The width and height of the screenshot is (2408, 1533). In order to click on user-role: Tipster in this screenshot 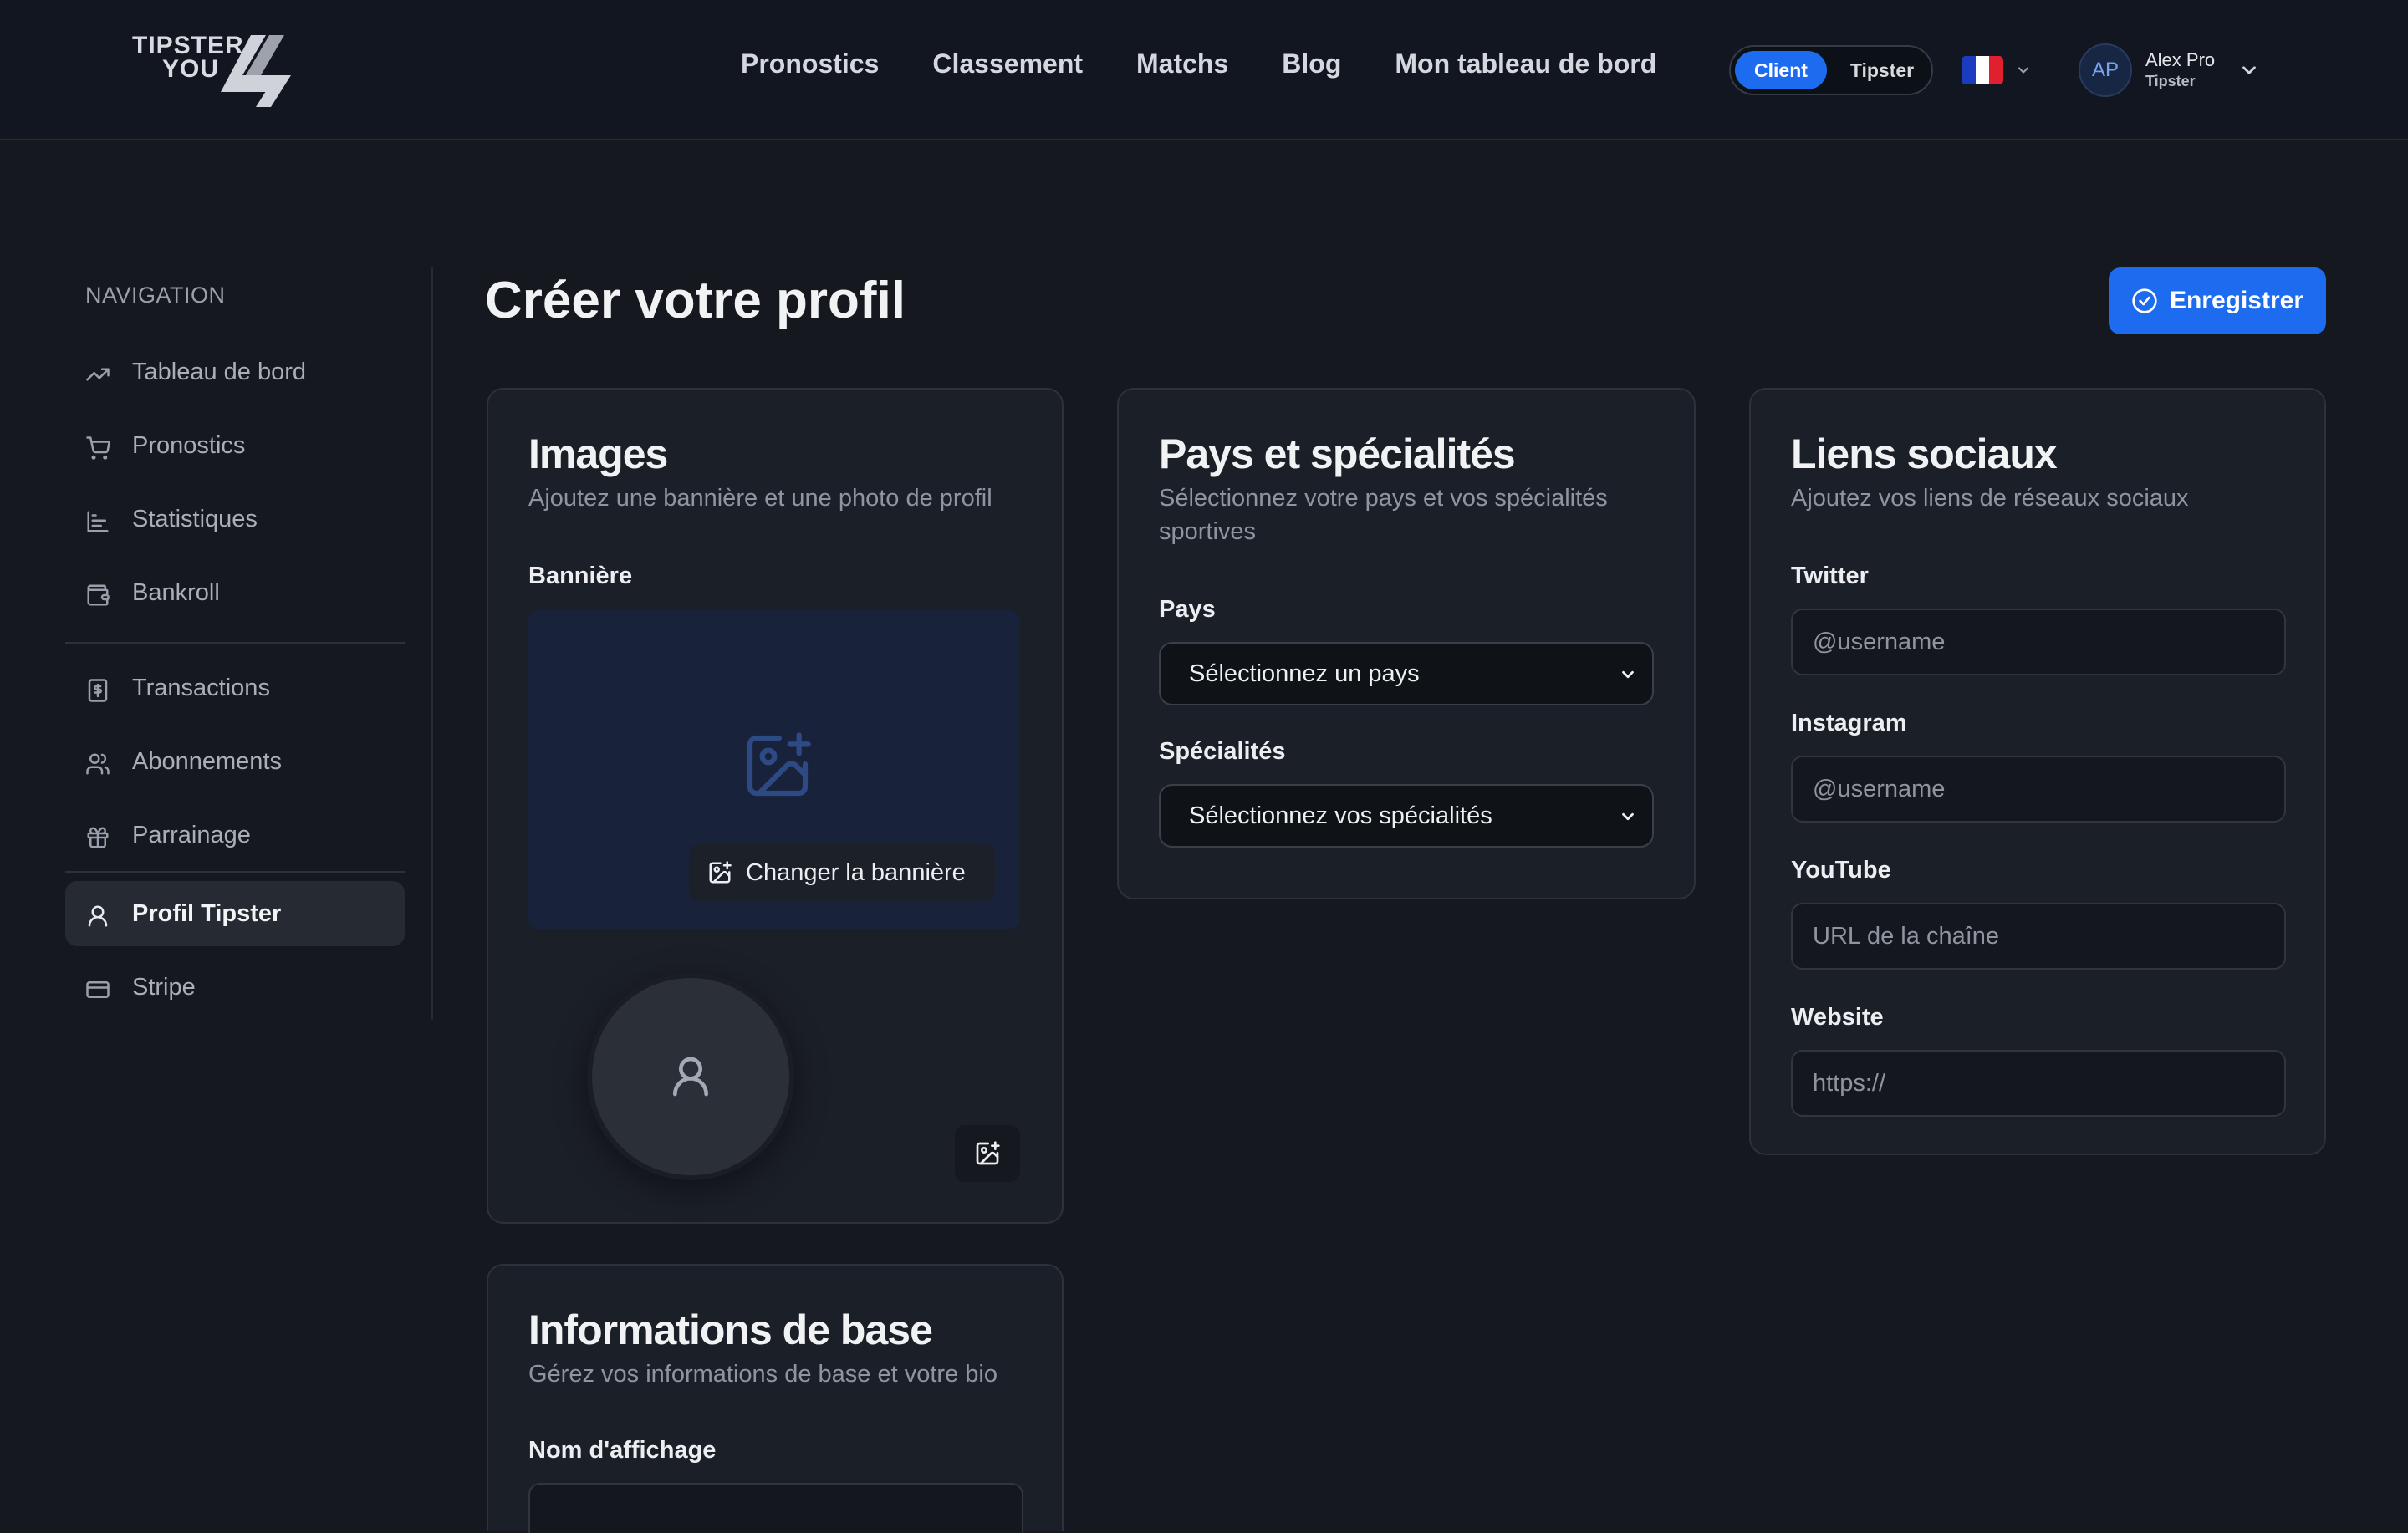, I will do `click(2170, 81)`.